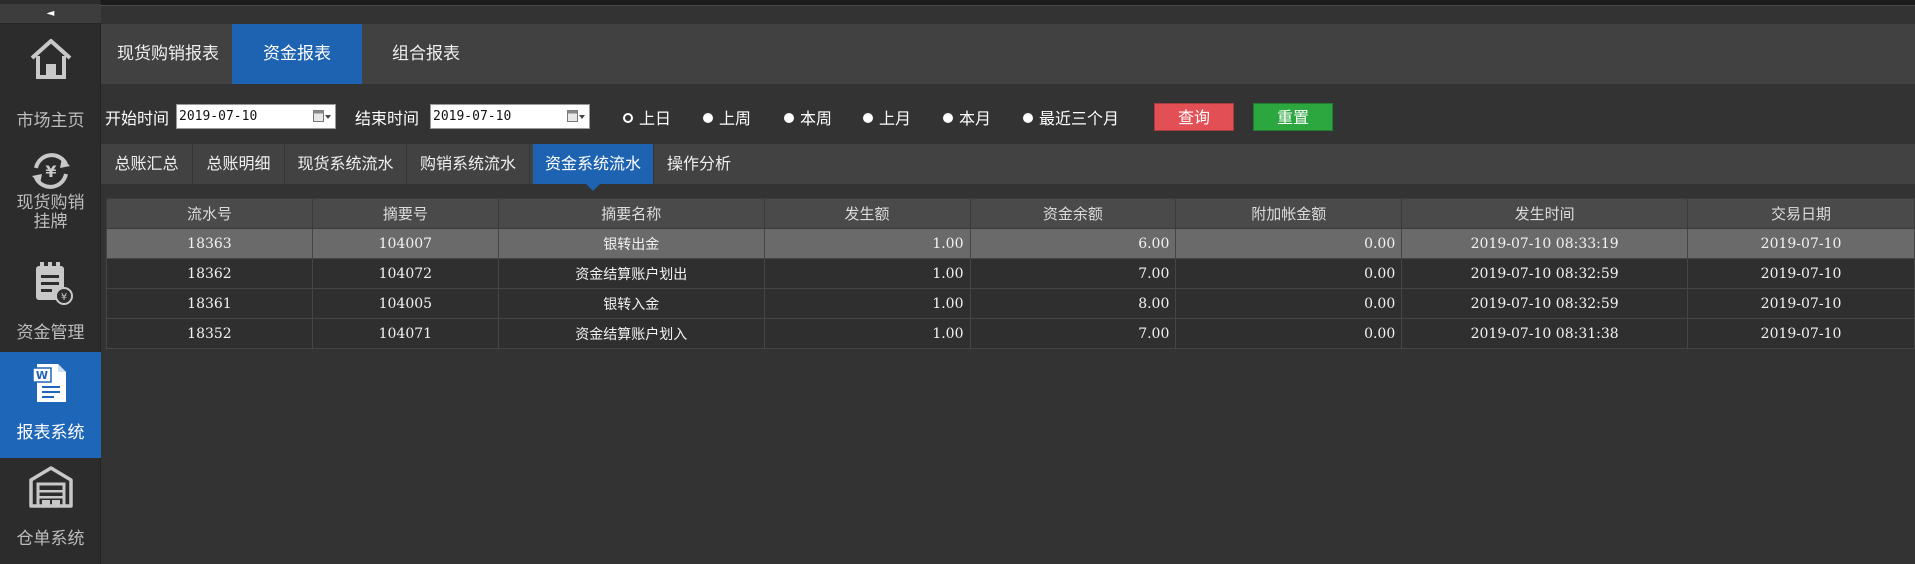 Image resolution: width=1915 pixels, height=564 pixels. I want to click on cell-summary-code: 104072, so click(405, 273).